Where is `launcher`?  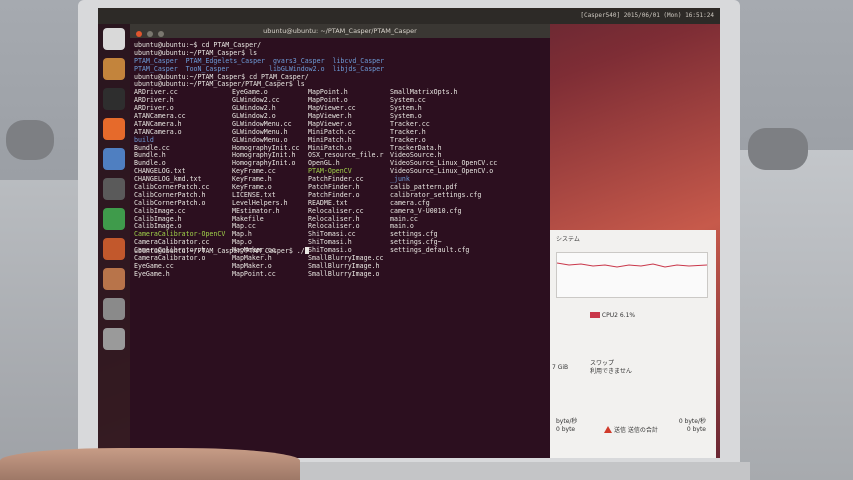
launcher is located at coordinates (114, 241).